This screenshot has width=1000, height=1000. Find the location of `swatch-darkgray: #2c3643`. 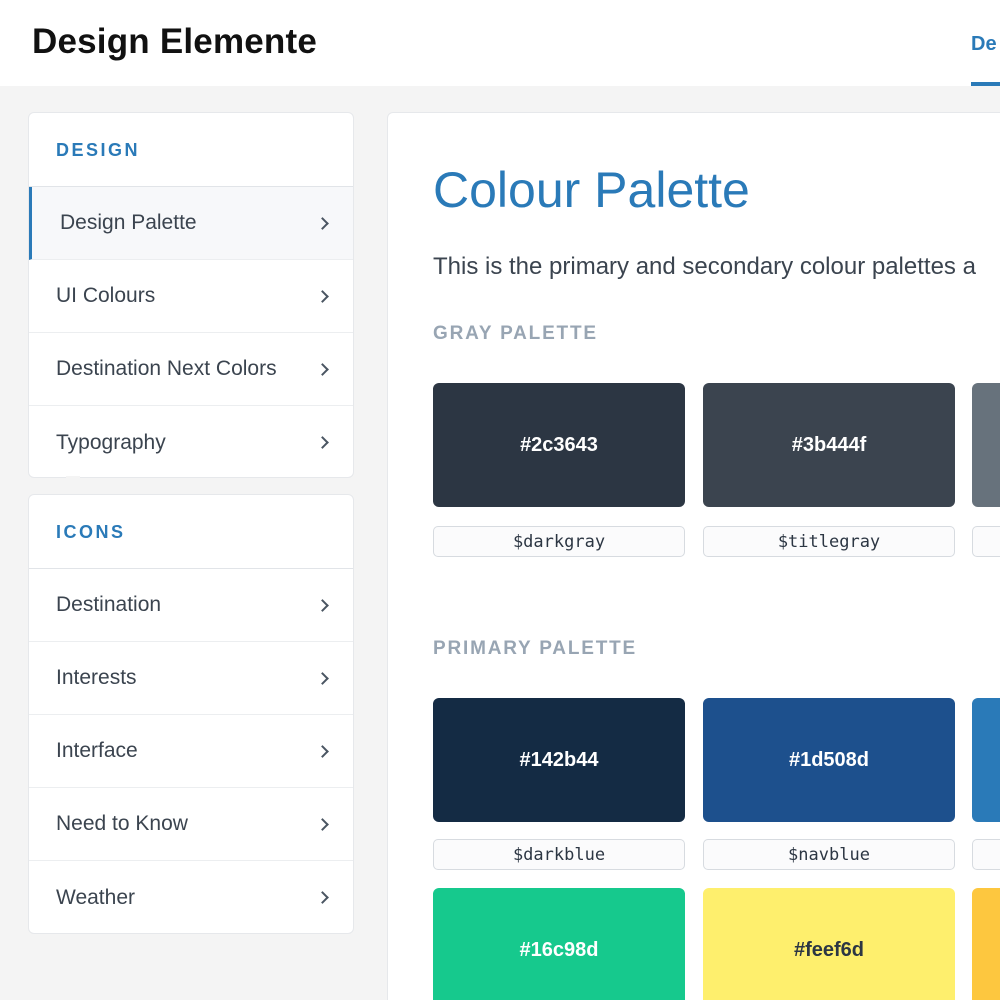

swatch-darkgray: #2c3643 is located at coordinates (559, 445).